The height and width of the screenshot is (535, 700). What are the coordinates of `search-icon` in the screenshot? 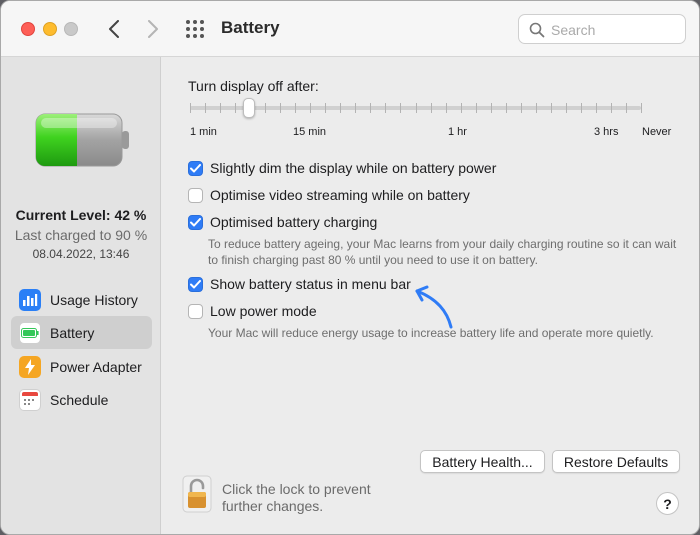 It's located at (537, 30).